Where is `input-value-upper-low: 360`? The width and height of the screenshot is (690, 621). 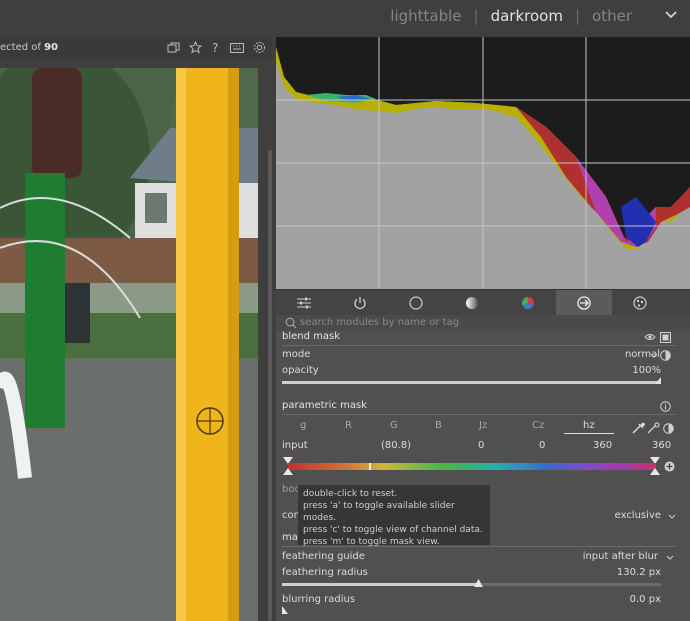
input-value-upper-low: 360 is located at coordinates (603, 445).